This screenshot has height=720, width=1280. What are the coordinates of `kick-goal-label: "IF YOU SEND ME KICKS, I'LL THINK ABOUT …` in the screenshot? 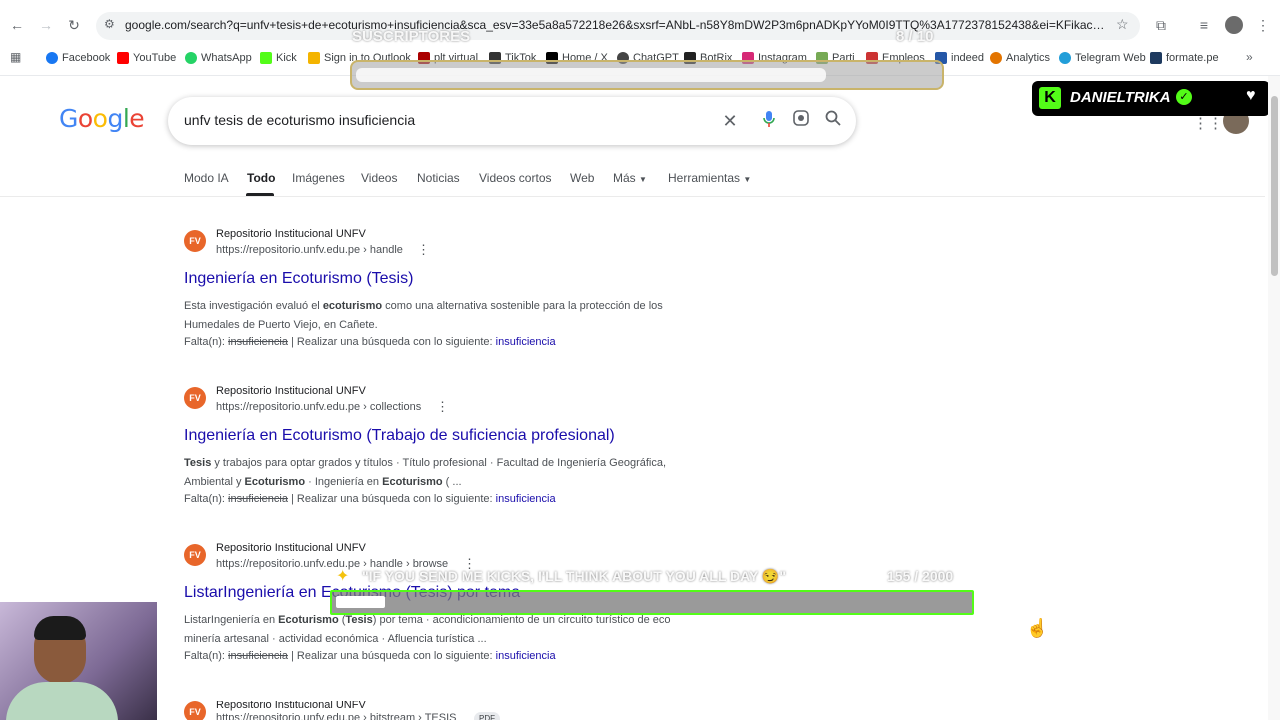 It's located at (574, 576).